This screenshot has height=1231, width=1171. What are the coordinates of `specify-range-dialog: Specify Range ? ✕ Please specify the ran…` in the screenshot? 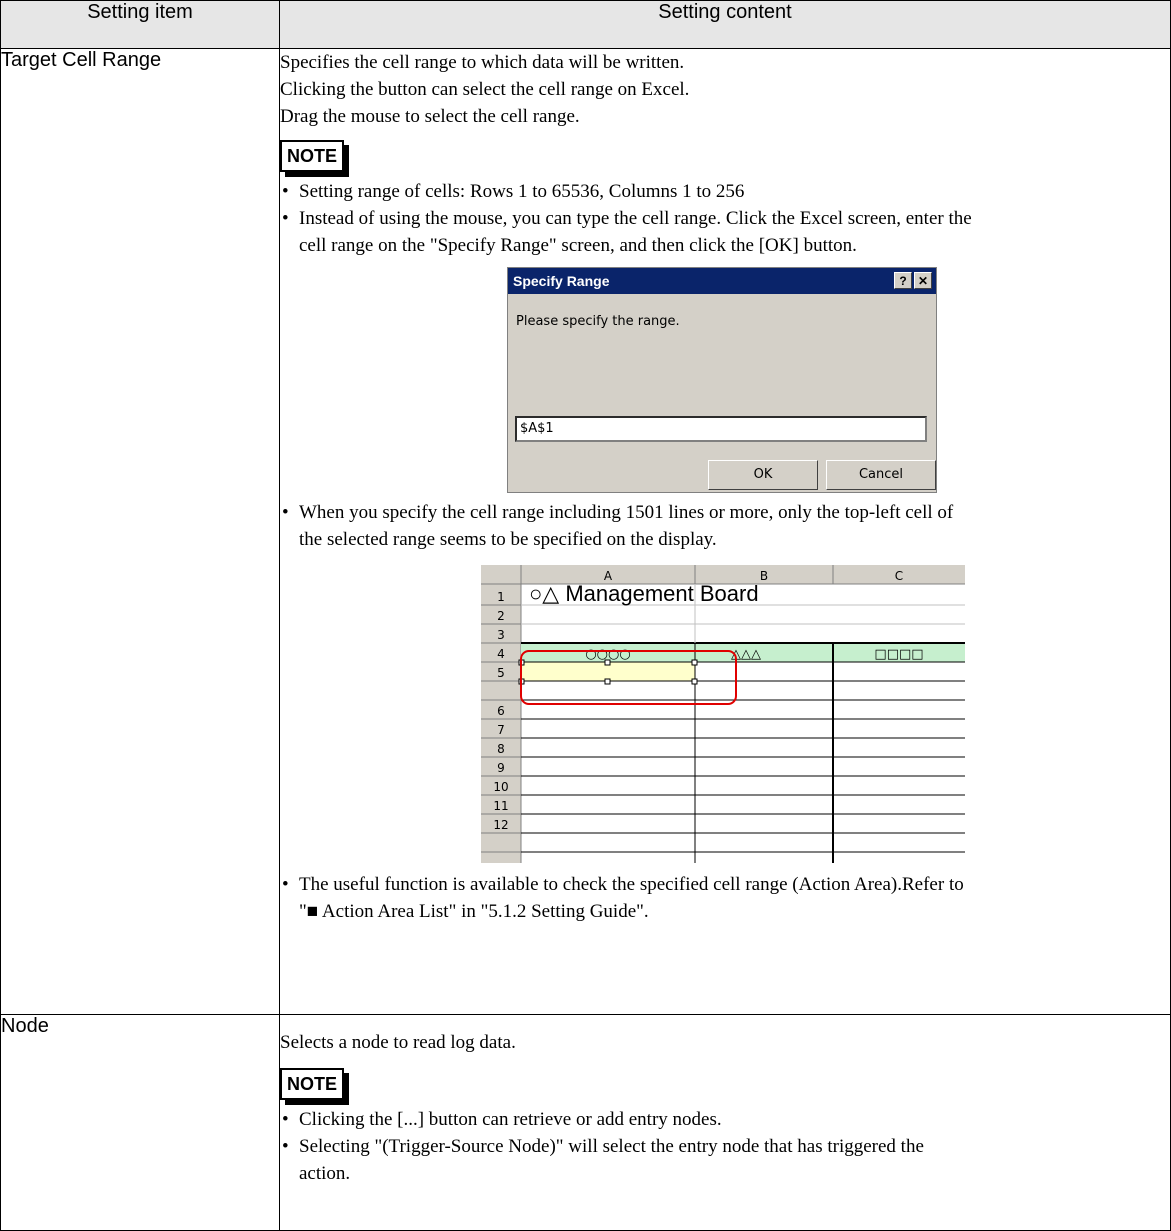 It's located at (722, 380).